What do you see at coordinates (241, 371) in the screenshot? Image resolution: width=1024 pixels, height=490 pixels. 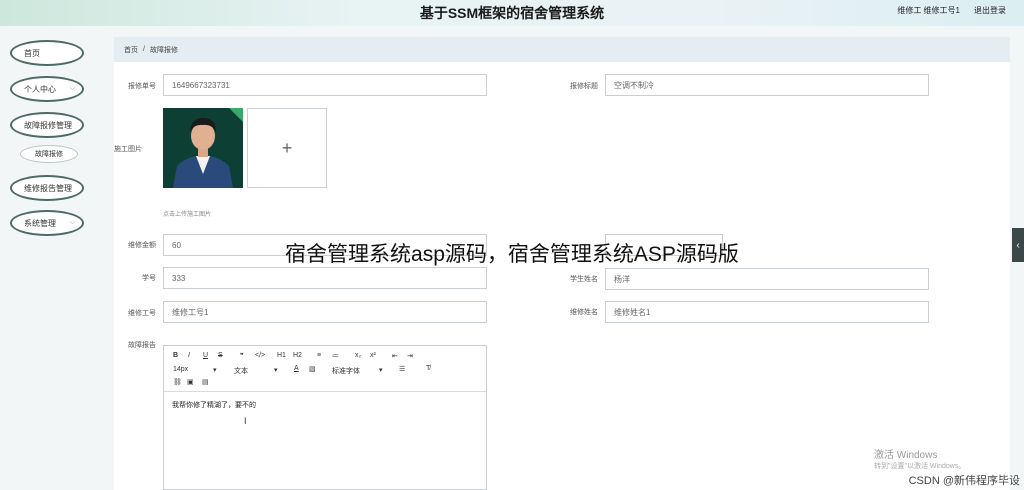 I see `text-style-select: 文本` at bounding box center [241, 371].